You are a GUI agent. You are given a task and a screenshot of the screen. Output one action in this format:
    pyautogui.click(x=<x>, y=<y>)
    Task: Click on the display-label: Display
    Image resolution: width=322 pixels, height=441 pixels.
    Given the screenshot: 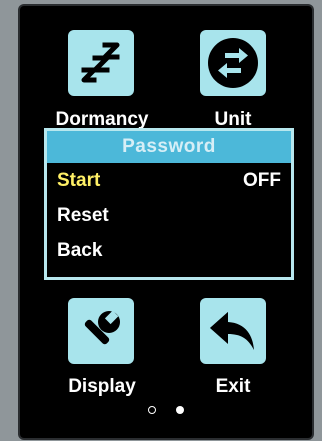 What is the action you would take?
    pyautogui.click(x=102, y=386)
    